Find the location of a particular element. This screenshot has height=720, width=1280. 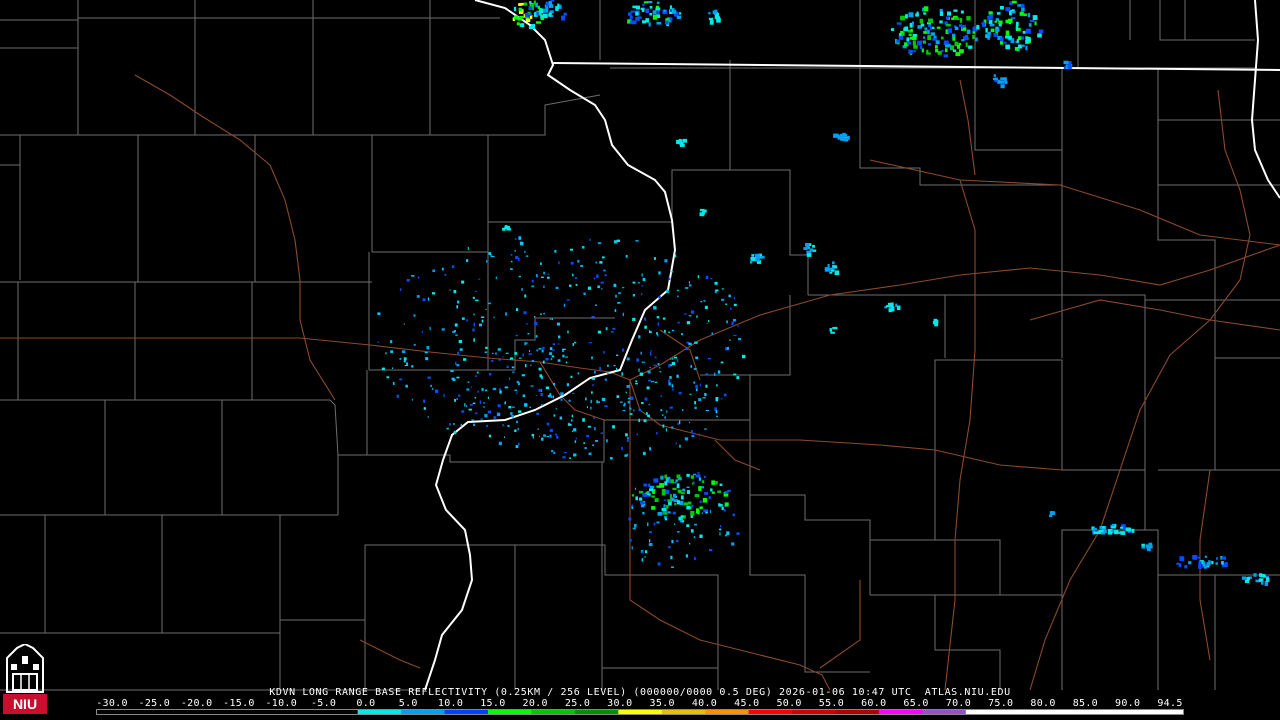

scale-label: 85.0 is located at coordinates (1085, 703).